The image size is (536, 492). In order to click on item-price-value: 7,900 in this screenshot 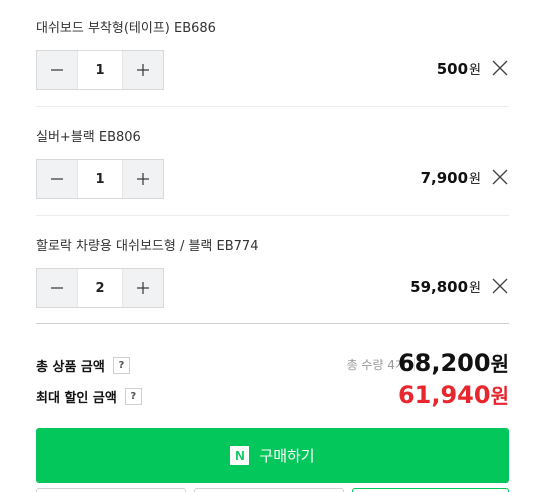, I will do `click(444, 178)`.